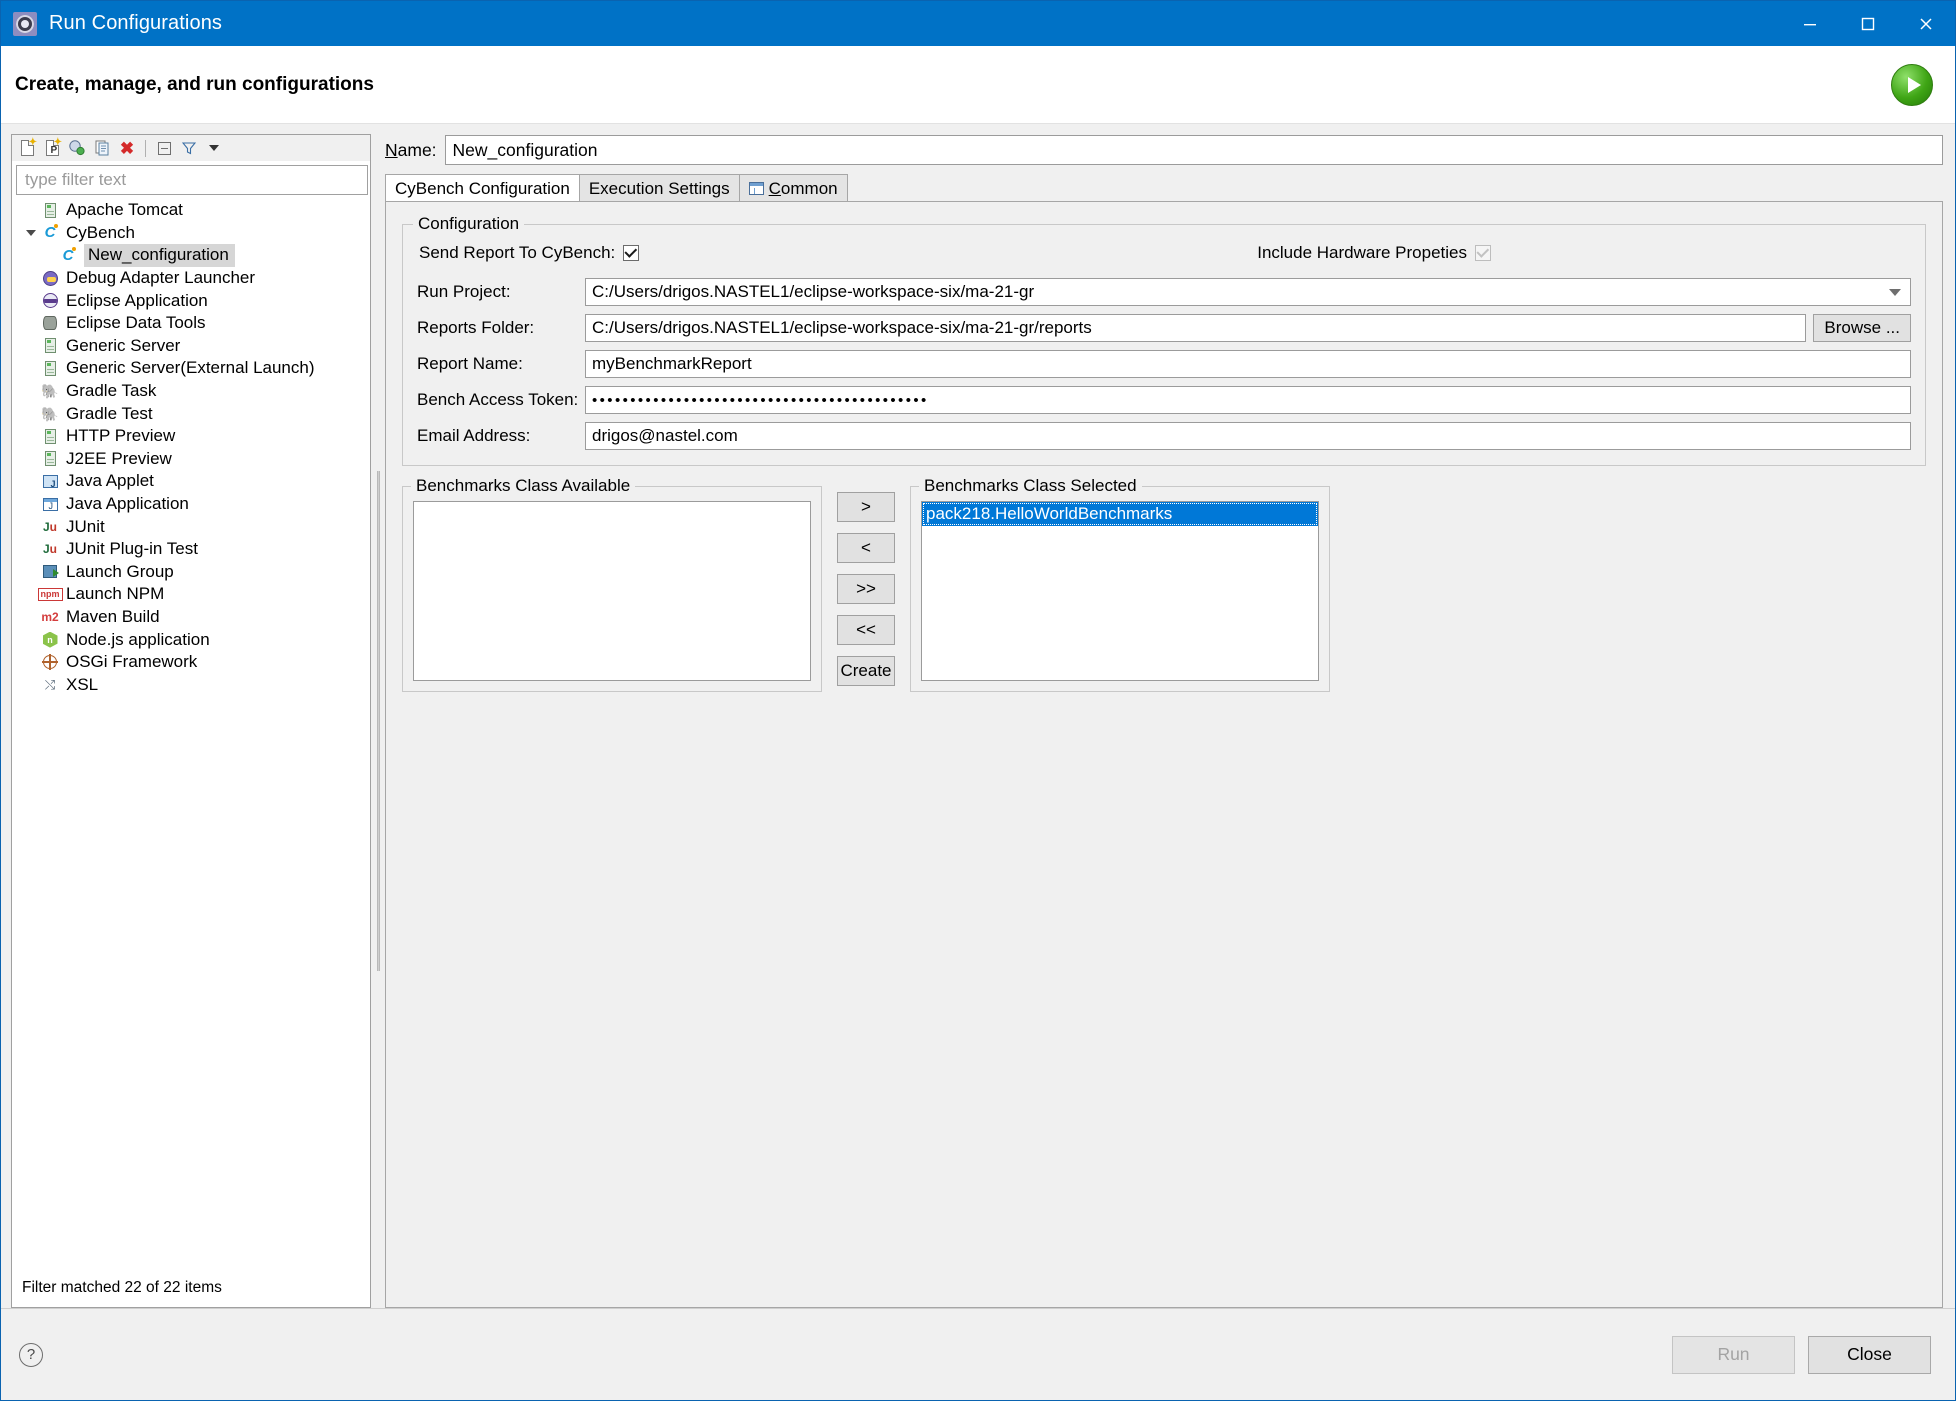  Describe the element at coordinates (115, 594) in the screenshot. I see `tree-item-label: Launch NPM` at that location.